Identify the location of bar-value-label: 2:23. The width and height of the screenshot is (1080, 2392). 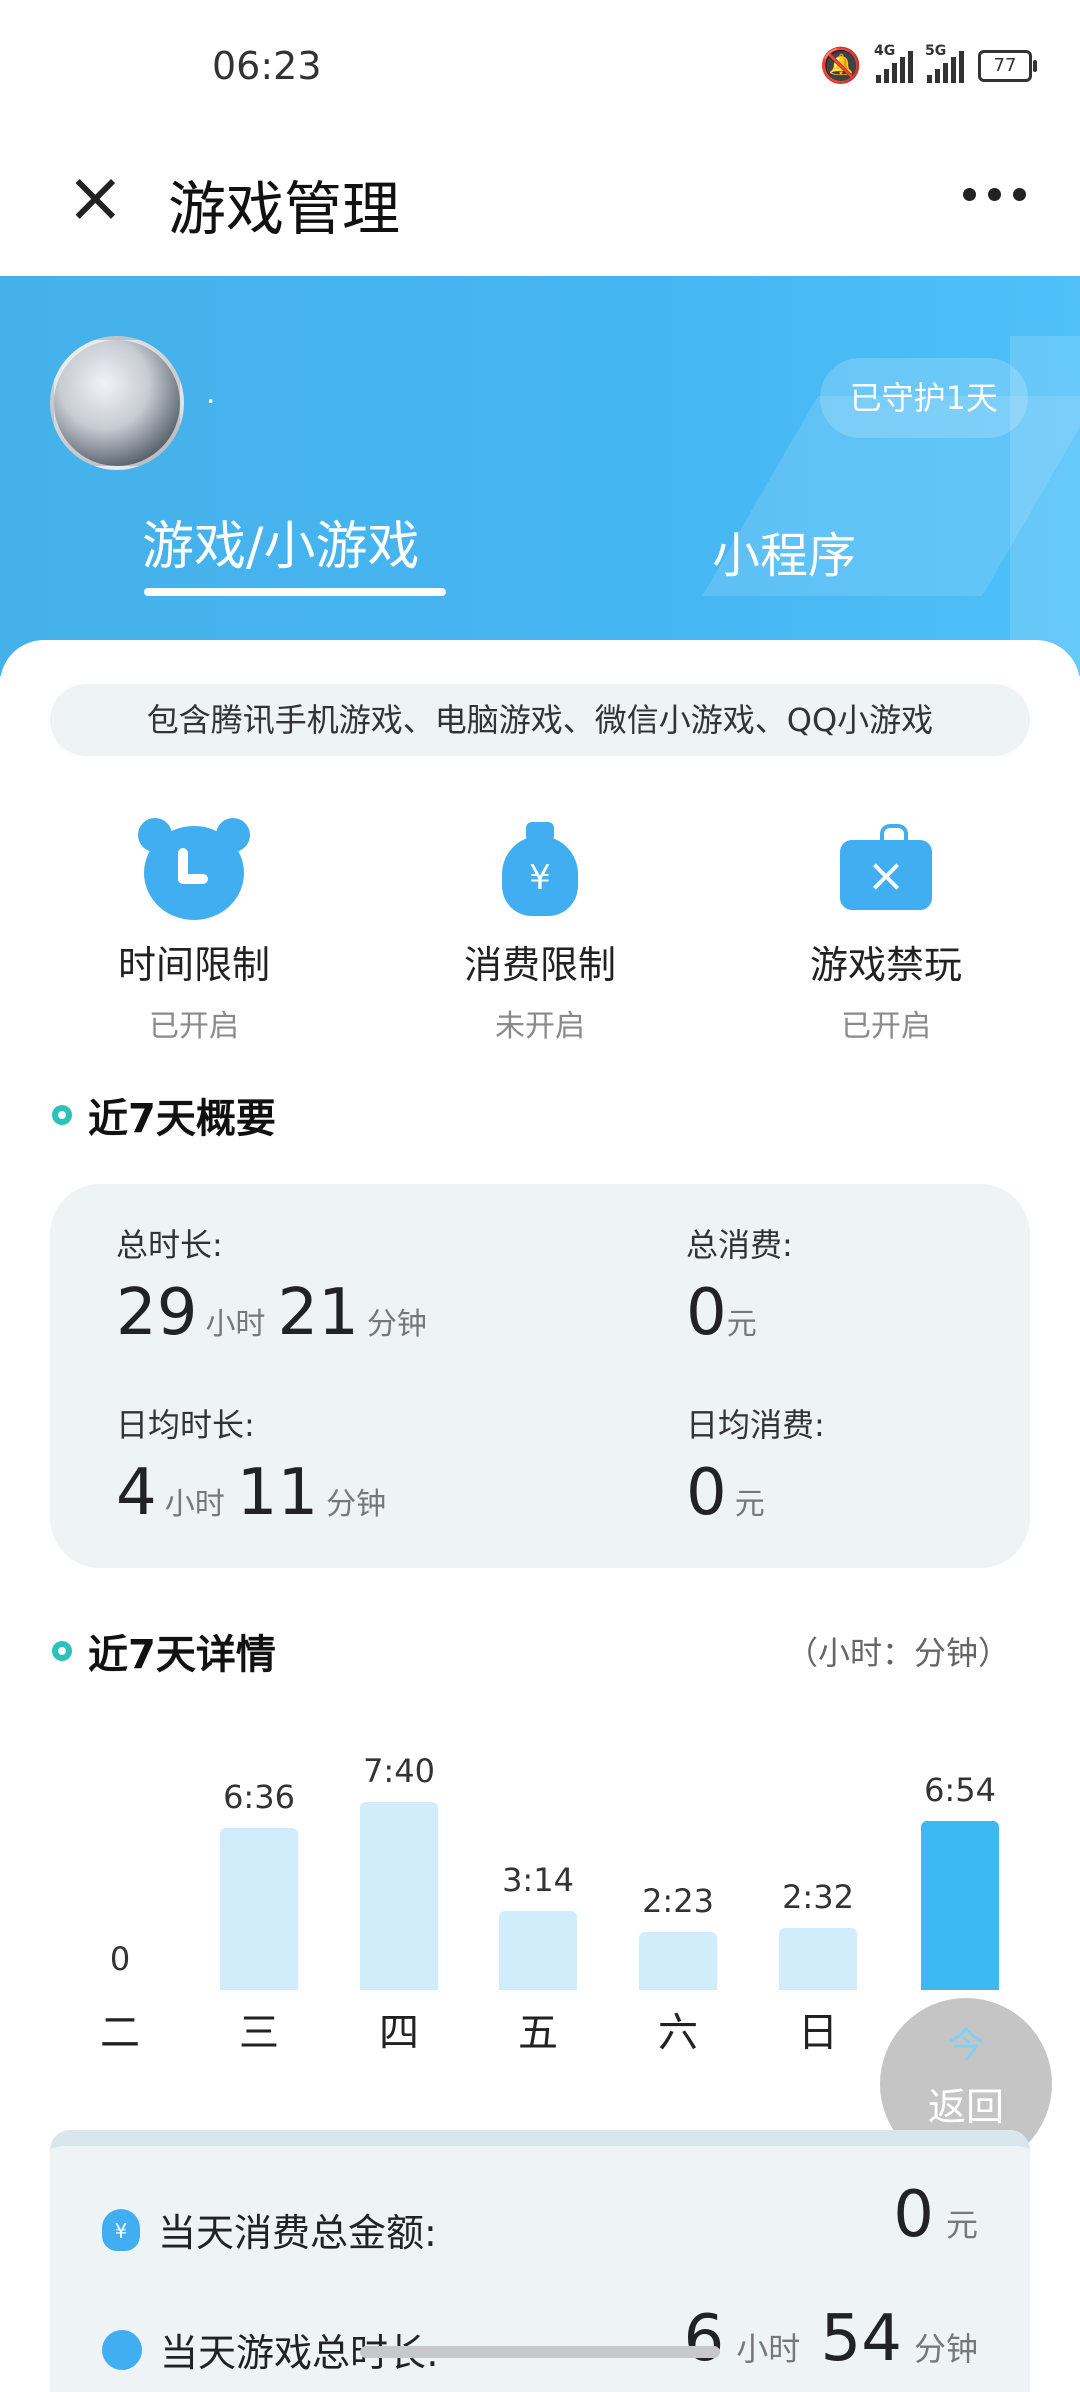
(678, 1901).